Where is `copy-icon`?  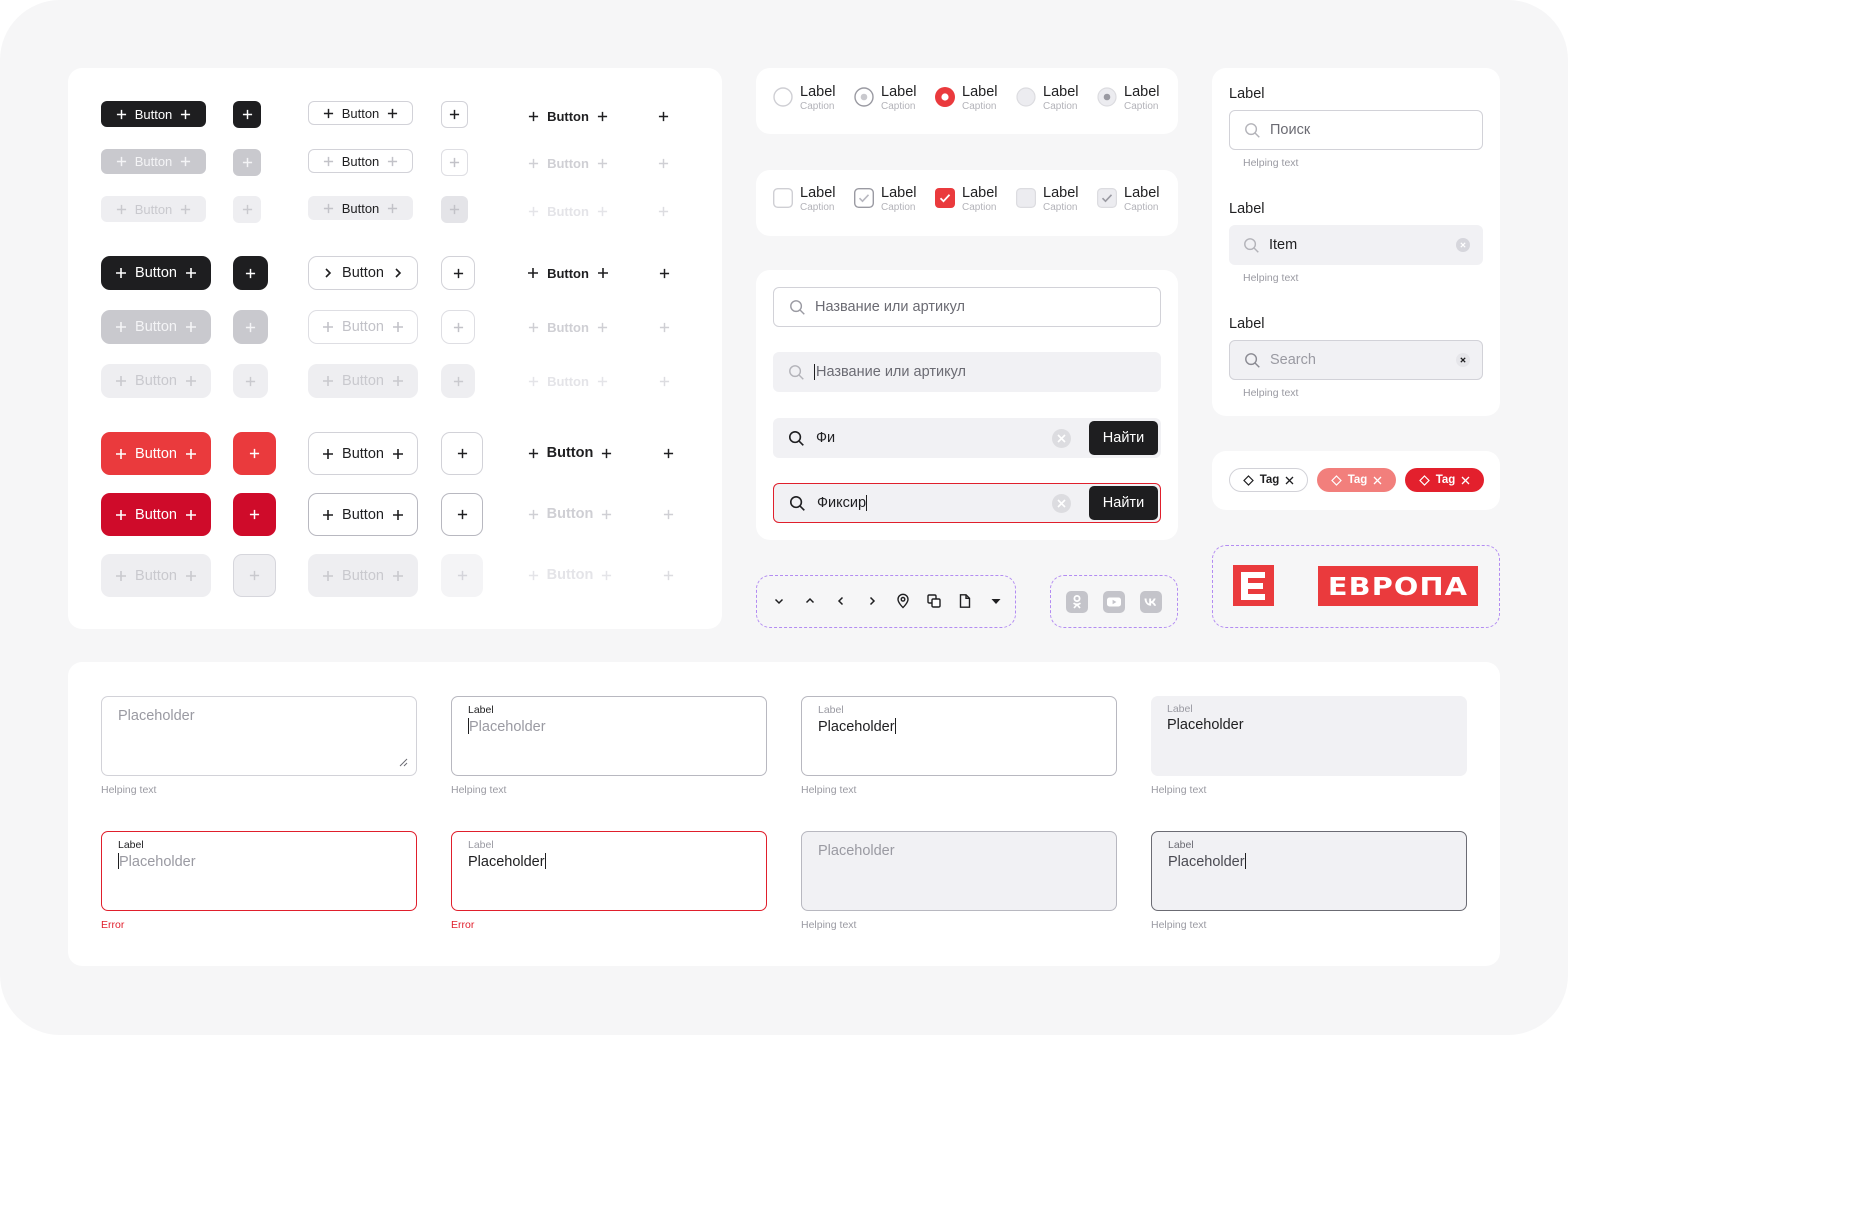
copy-icon is located at coordinates (934, 601).